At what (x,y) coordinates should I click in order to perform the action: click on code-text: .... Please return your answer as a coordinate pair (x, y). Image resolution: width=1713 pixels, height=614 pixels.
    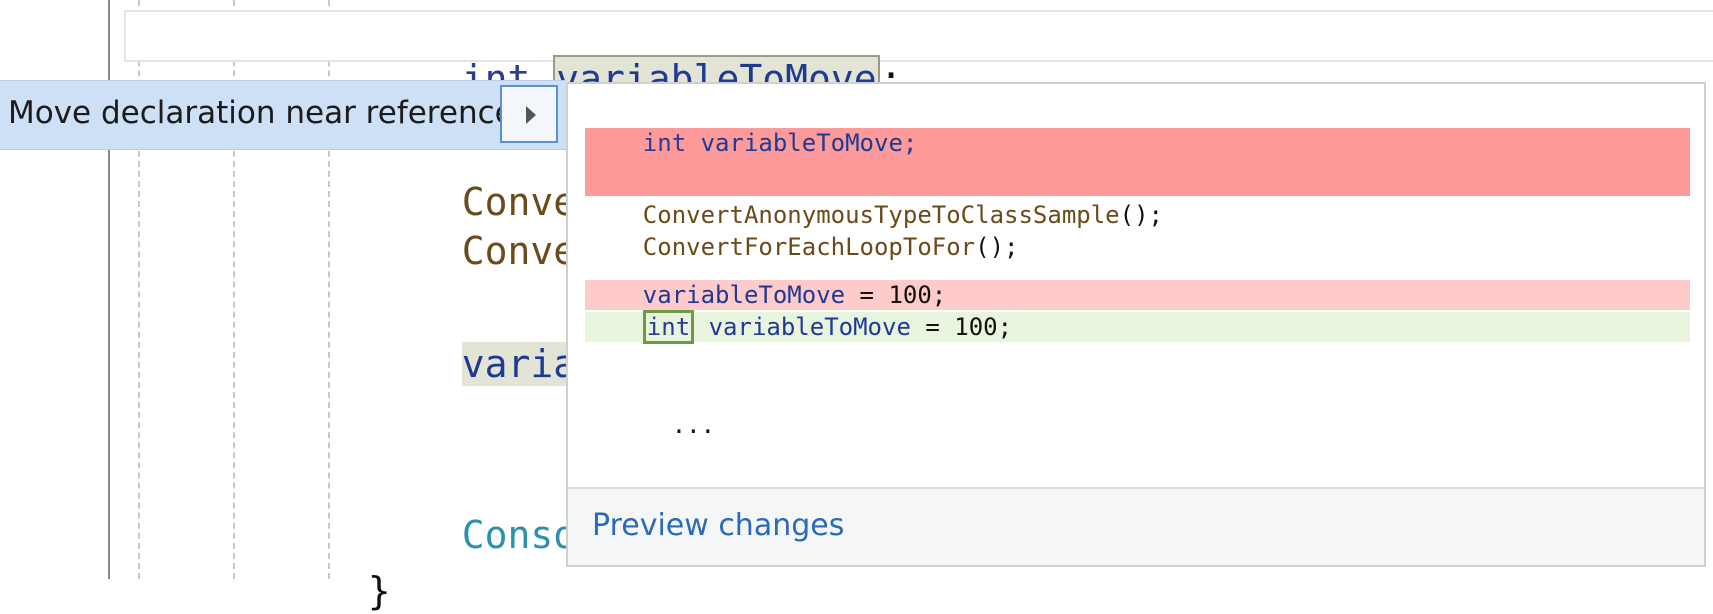
    Looking at the image, I should click on (693, 425).